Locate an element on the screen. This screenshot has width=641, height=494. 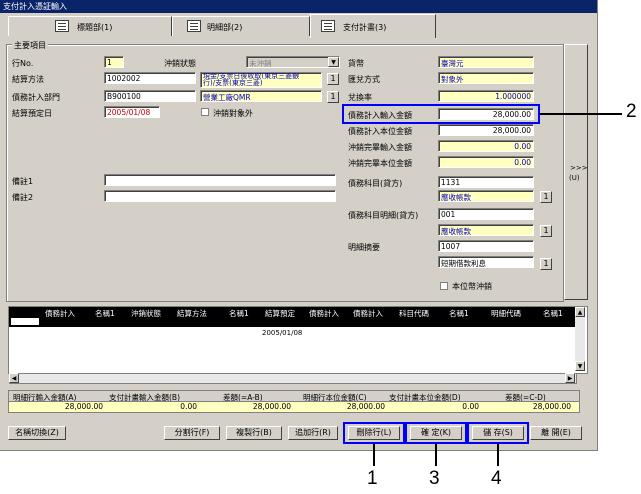
tab-detail: 明細部(2) is located at coordinates (241, 26).